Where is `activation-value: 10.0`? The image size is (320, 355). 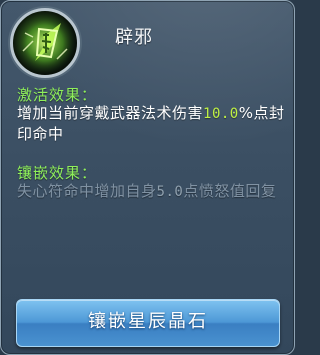 activation-value: 10.0 is located at coordinates (221, 114).